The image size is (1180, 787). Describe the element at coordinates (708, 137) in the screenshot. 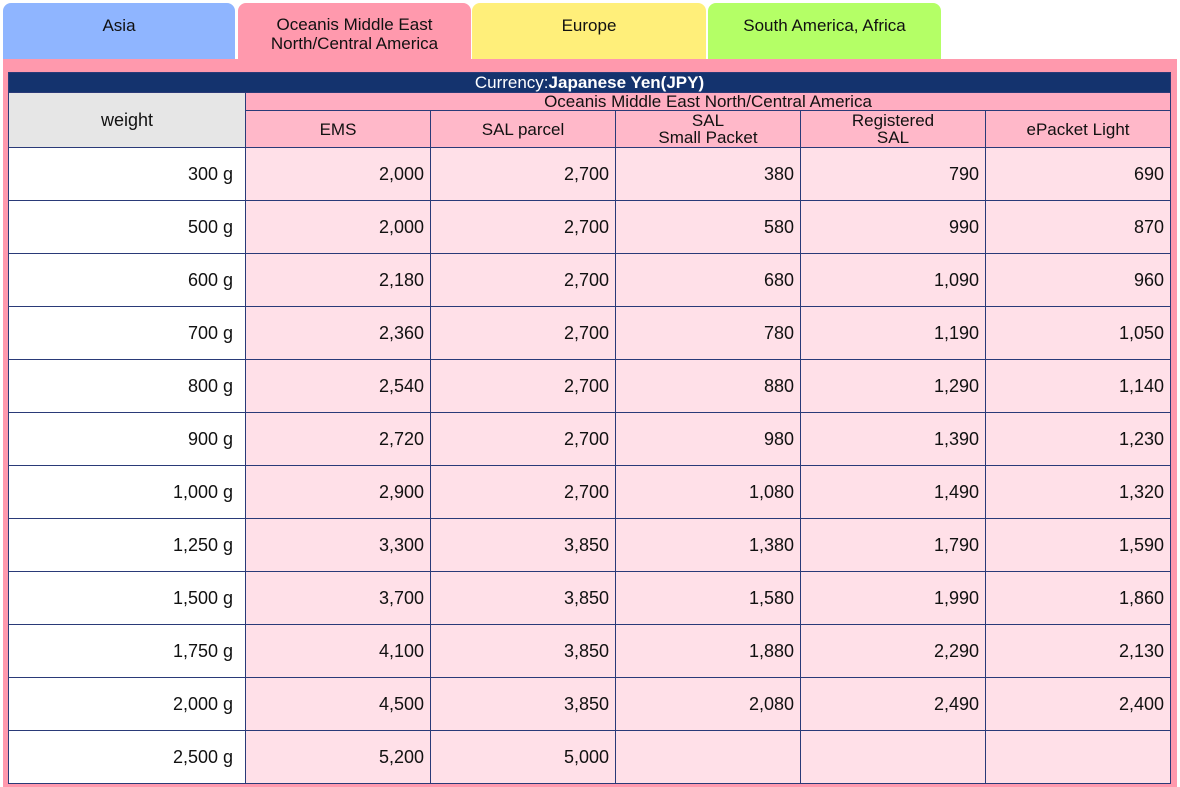

I see `column-header-line2: Small Packet` at that location.